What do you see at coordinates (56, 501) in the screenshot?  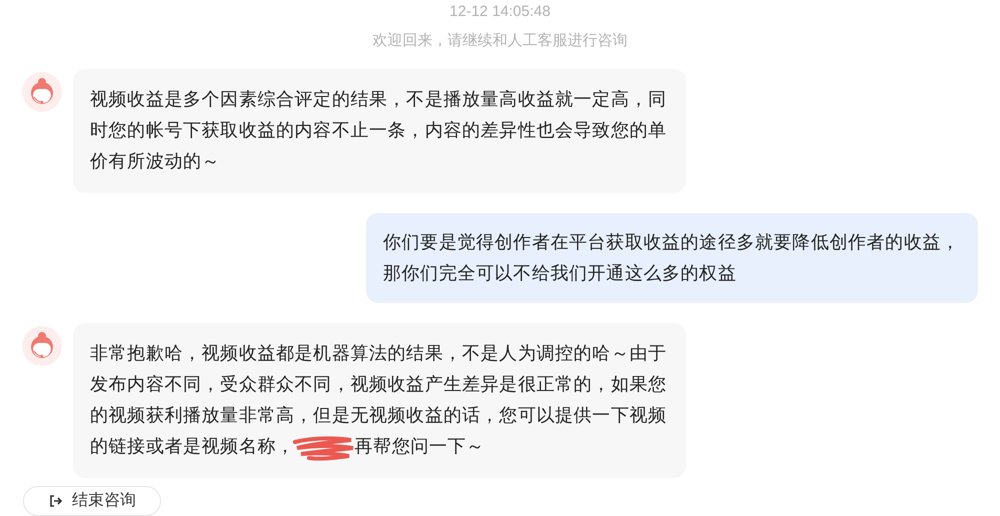 I see `exit-icon` at bounding box center [56, 501].